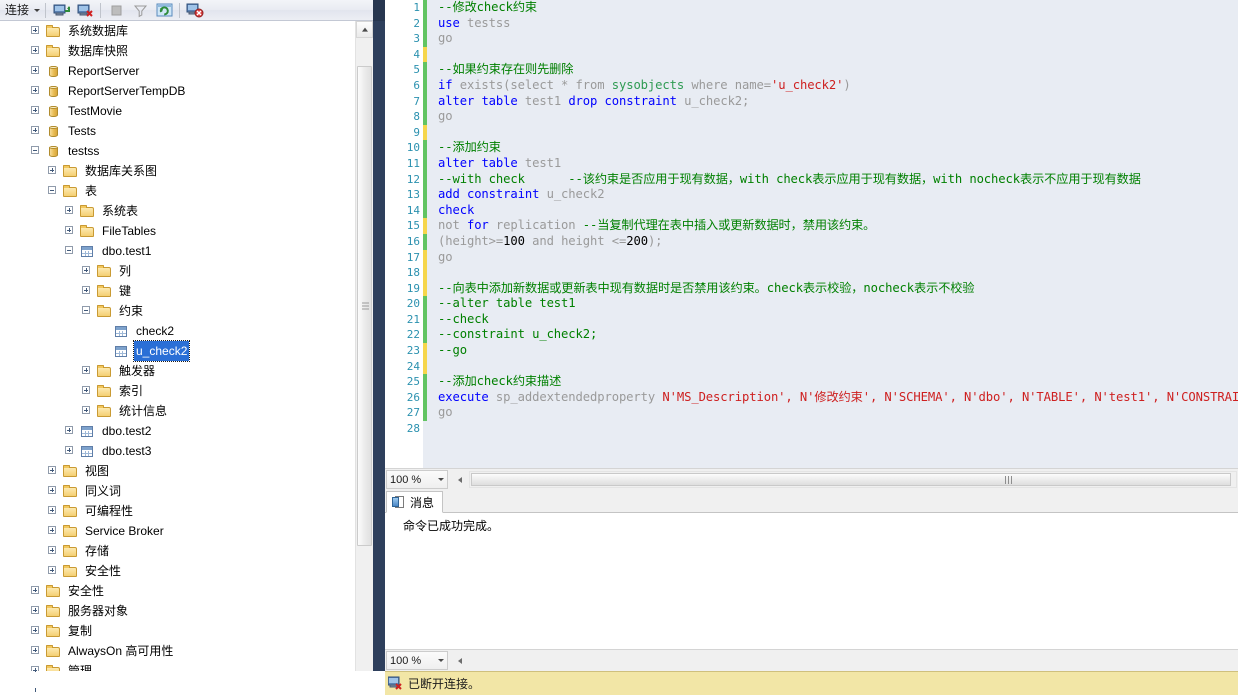 This screenshot has height=695, width=1238. Describe the element at coordinates (177, 411) in the screenshot. I see `tree-node: 统计信息` at that location.